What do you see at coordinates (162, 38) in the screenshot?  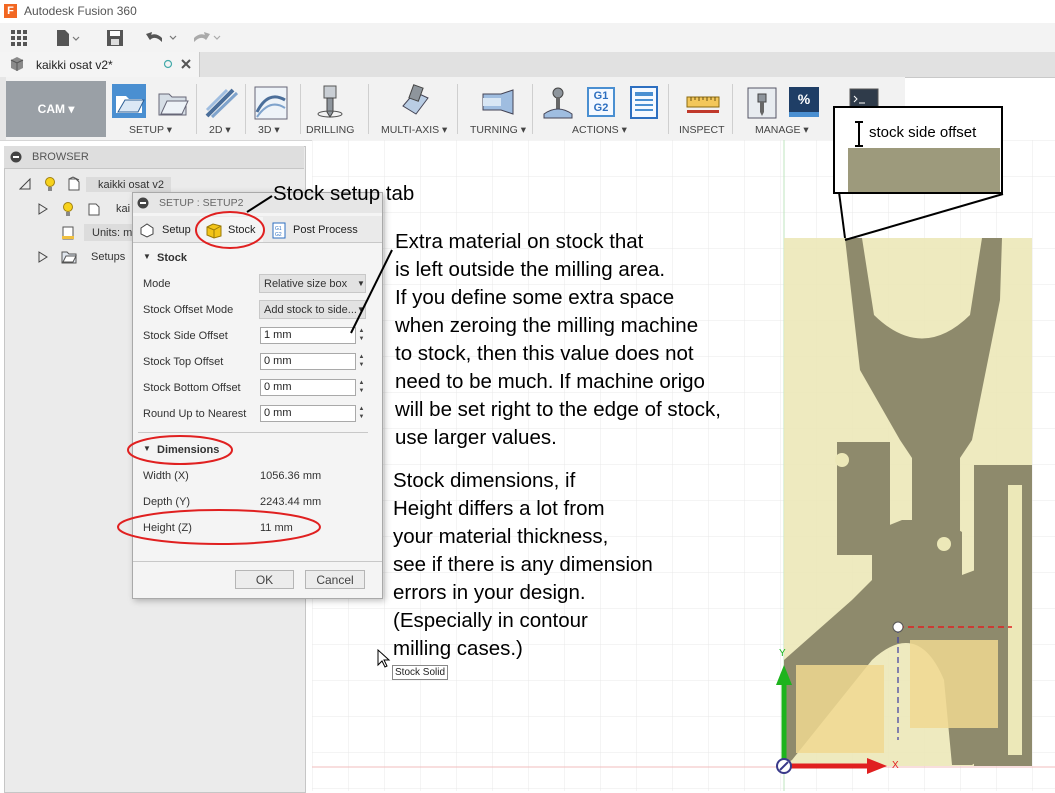 I see `undo-icon` at bounding box center [162, 38].